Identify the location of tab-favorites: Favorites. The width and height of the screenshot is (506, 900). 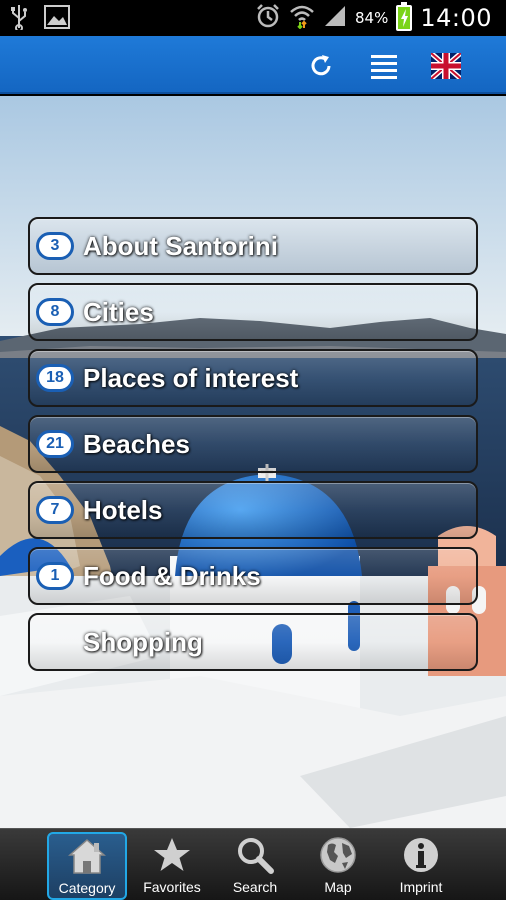
(172, 866).